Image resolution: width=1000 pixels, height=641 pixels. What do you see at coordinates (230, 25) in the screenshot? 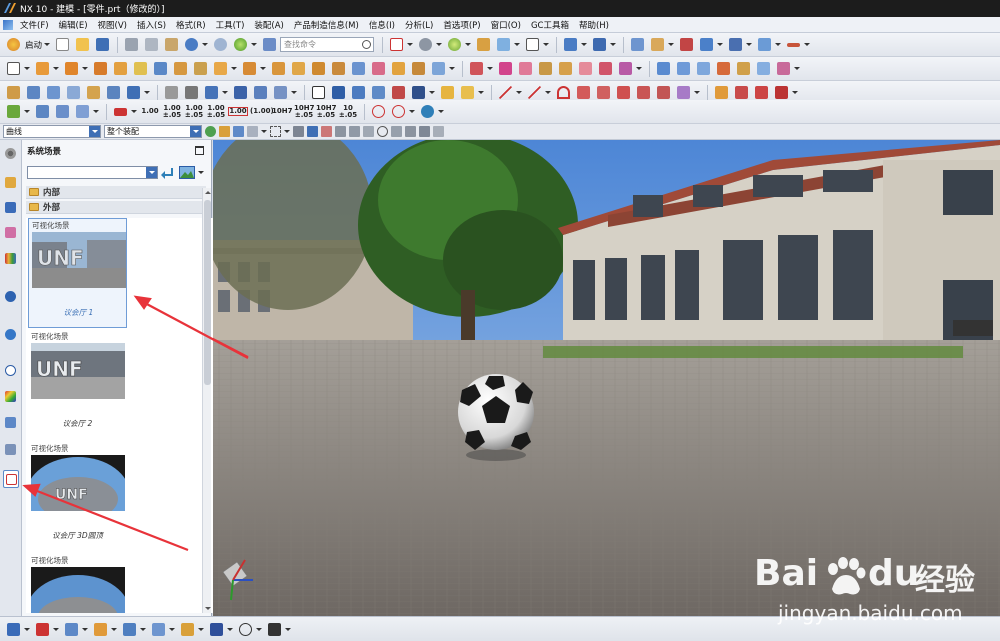
I see `menu-tools: 工具(T)` at bounding box center [230, 25].